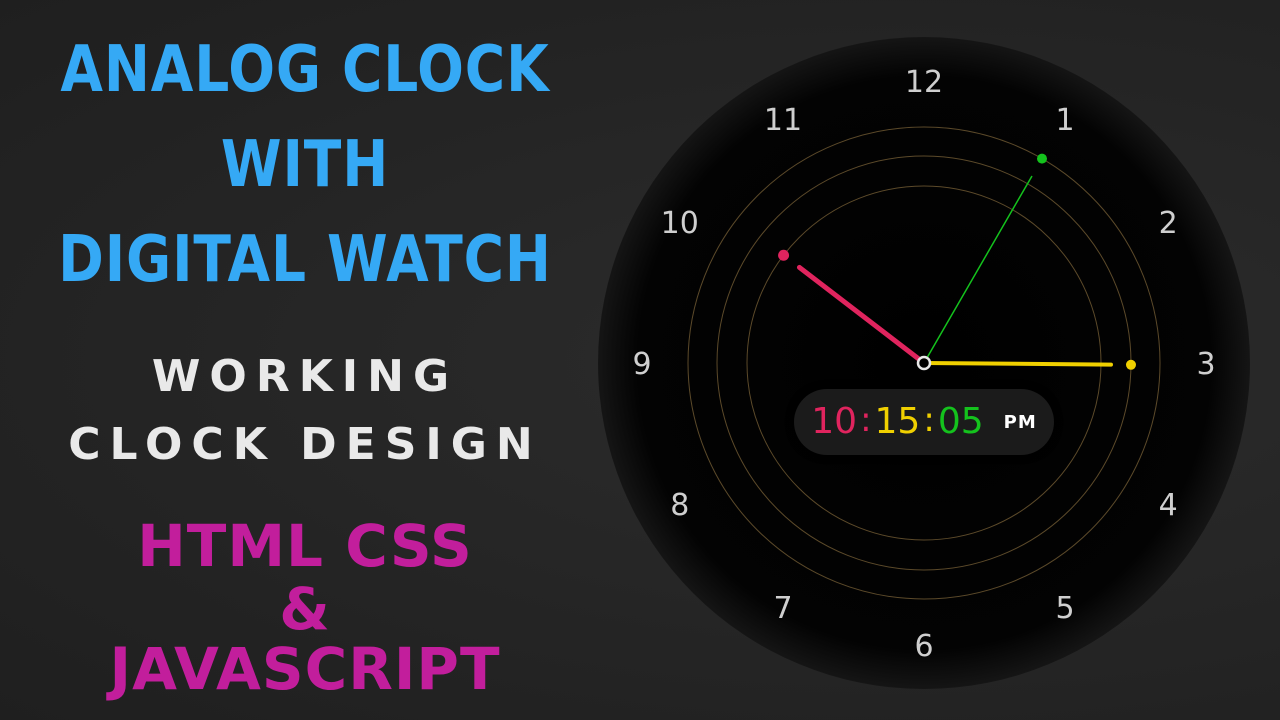 The width and height of the screenshot is (1280, 720). Describe the element at coordinates (1205, 364) in the screenshot. I see `clock-numeral: 3` at that location.